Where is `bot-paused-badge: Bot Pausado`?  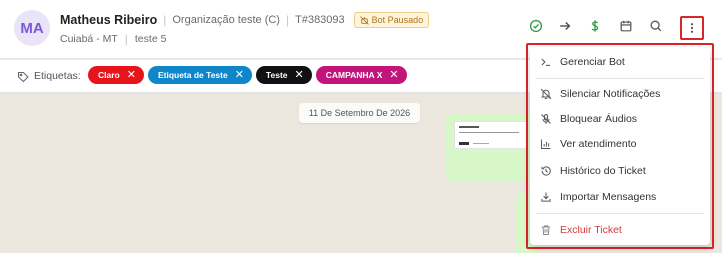 bot-paused-badge: Bot Pausado is located at coordinates (391, 20).